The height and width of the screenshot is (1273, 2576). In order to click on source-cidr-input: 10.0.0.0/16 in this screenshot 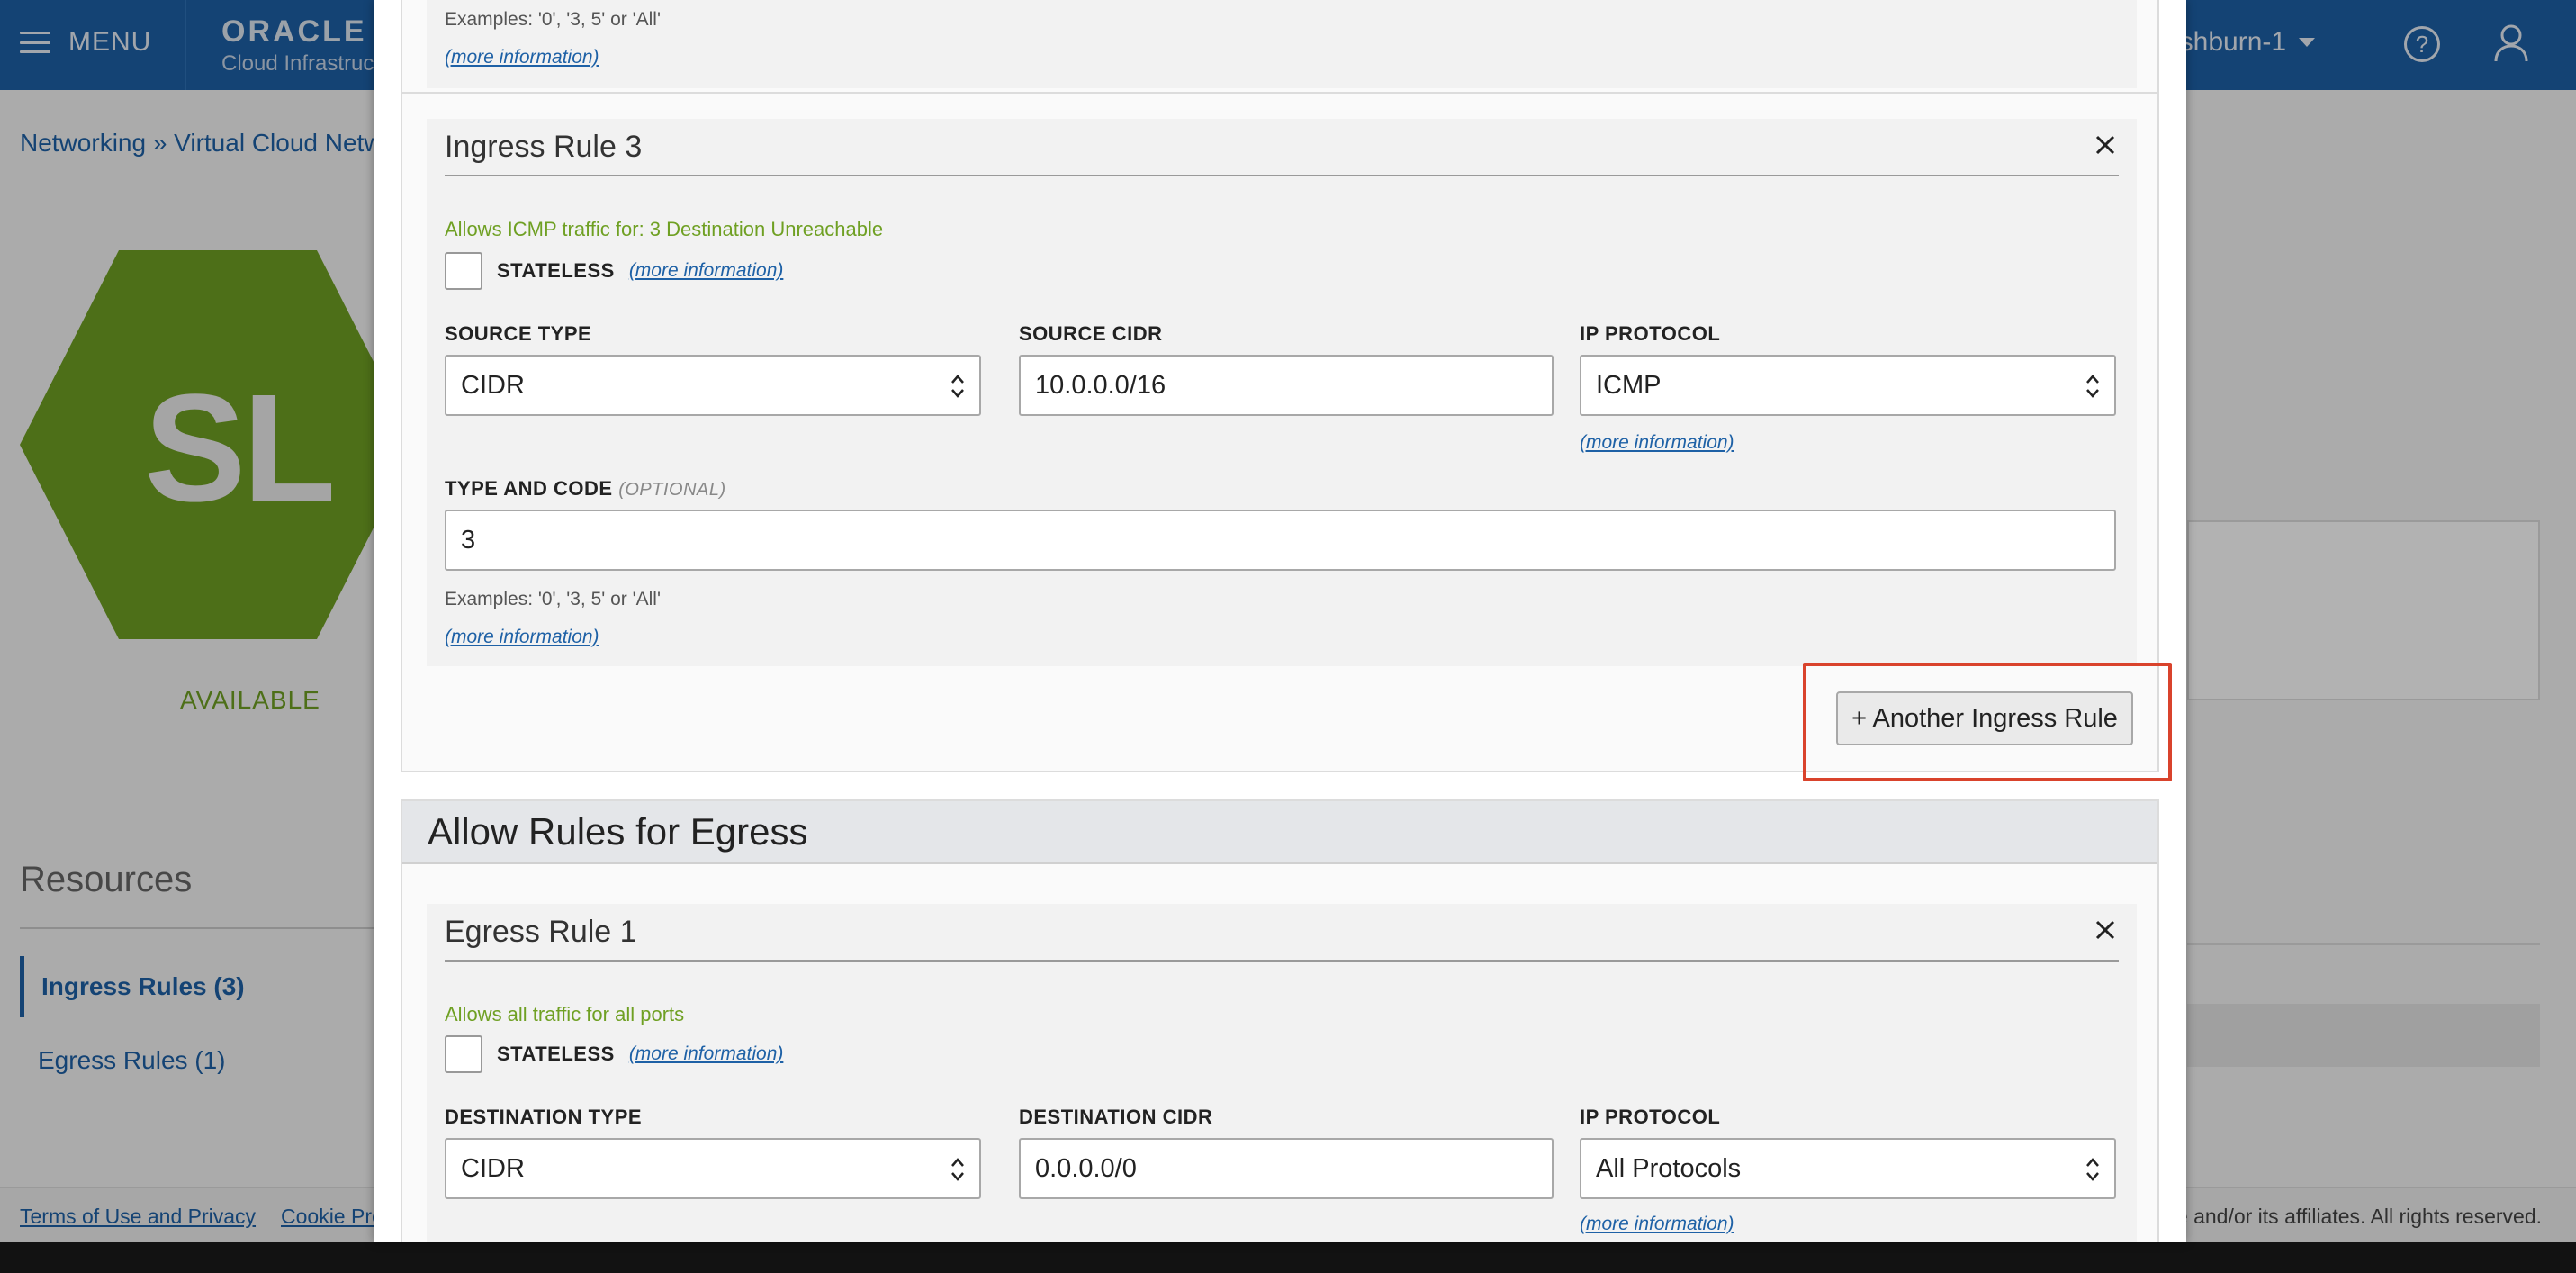, I will do `click(1286, 386)`.